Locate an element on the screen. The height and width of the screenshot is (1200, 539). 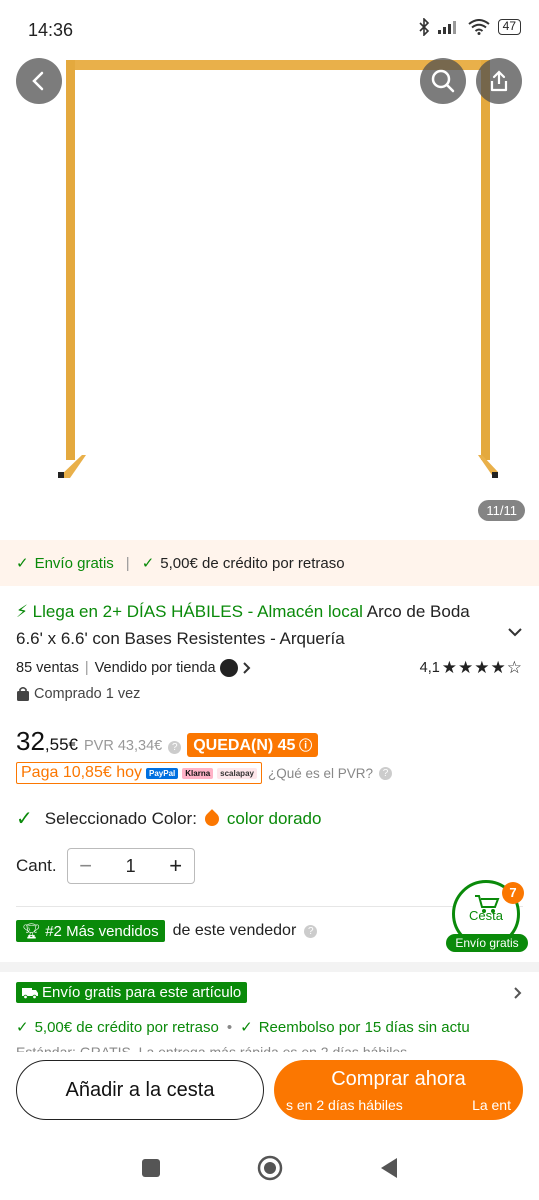
cart-button: Cesta 7 Envío gratis is located at coordinates (487, 917).